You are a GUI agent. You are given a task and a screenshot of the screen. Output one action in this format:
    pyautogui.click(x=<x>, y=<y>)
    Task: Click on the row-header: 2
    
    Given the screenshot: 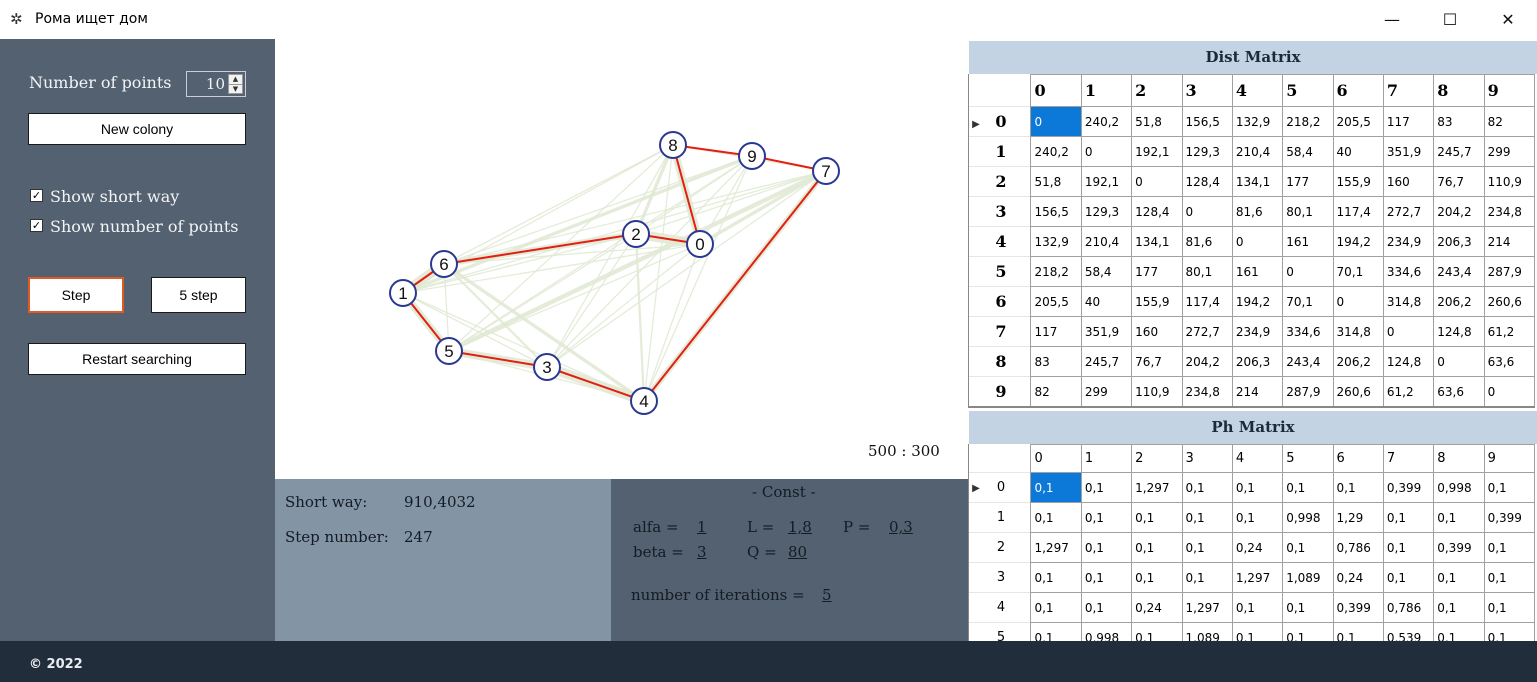 What is the action you would take?
    pyautogui.click(x=1000, y=181)
    